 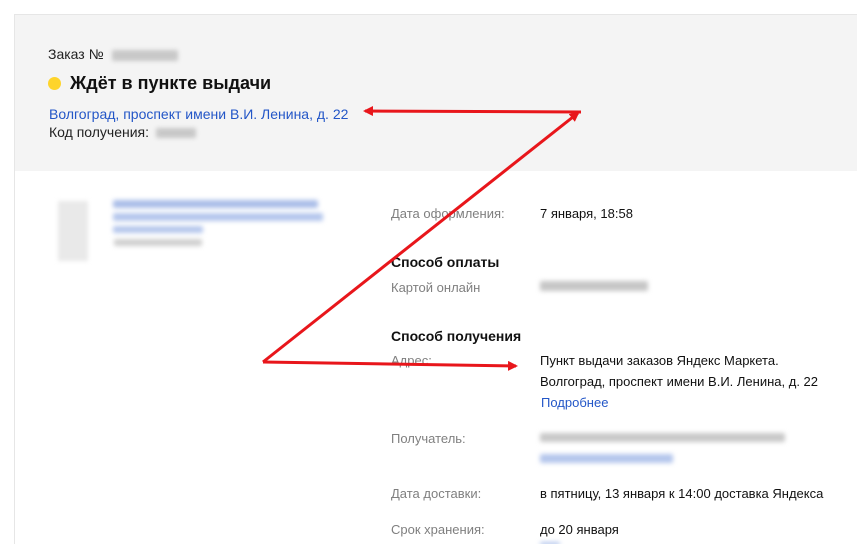 I want to click on order-status-text: Ждёт в пункте выдачи, so click(x=171, y=83).